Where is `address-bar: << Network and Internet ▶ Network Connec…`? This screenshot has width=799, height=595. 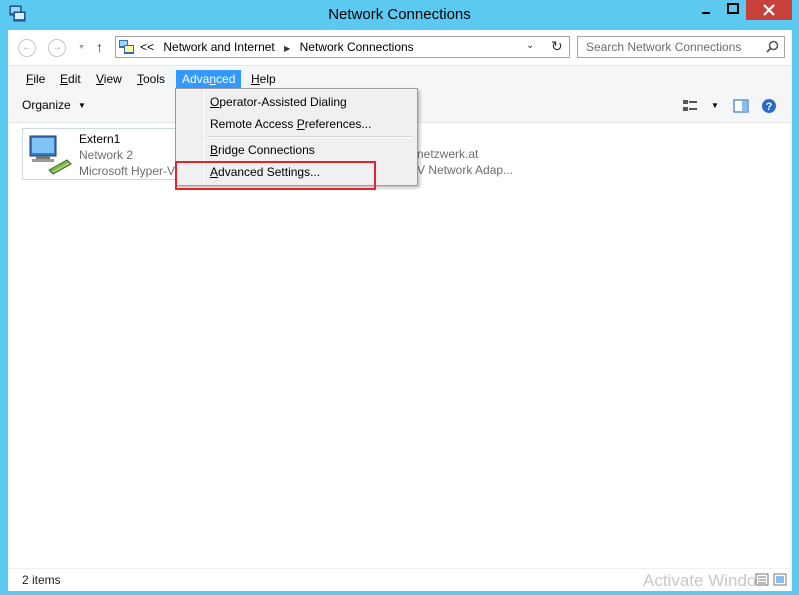
address-bar: << Network and Internet ▶ Network Connec… is located at coordinates (342, 47).